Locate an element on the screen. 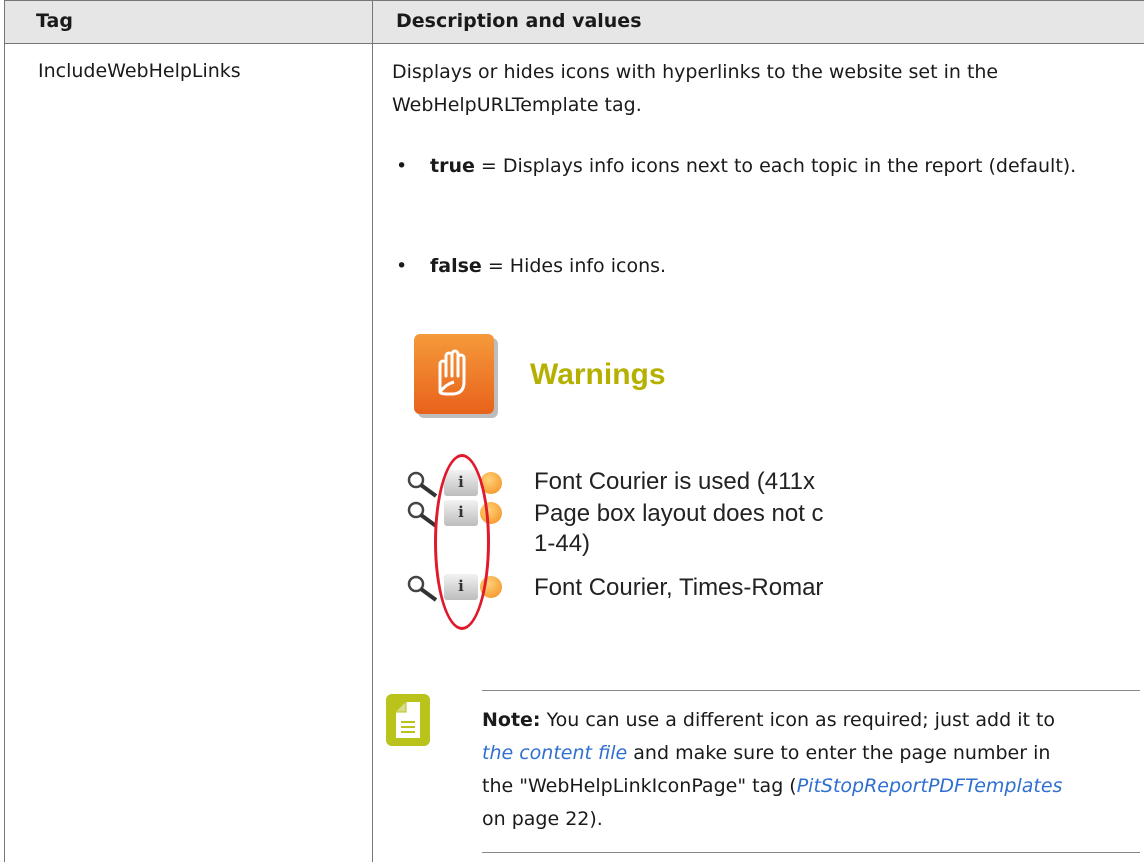 The width and height of the screenshot is (1144, 862). bullet-term: true is located at coordinates (452, 166).